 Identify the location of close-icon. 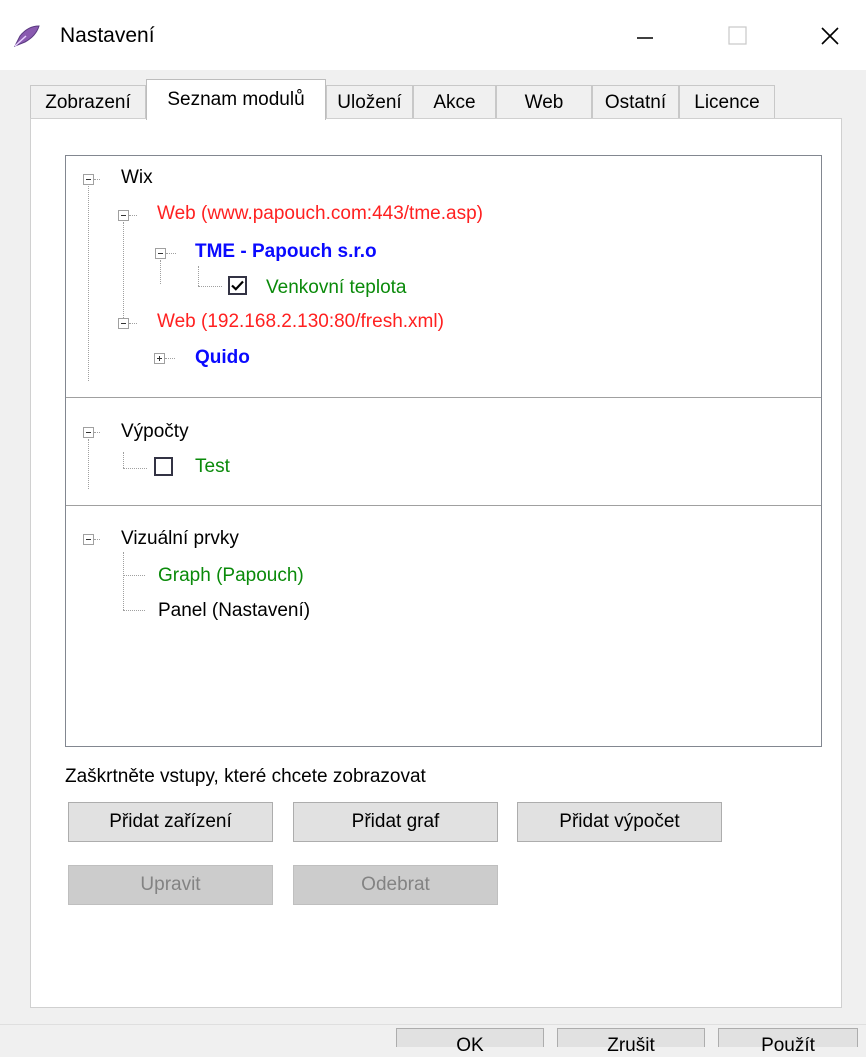
(830, 36).